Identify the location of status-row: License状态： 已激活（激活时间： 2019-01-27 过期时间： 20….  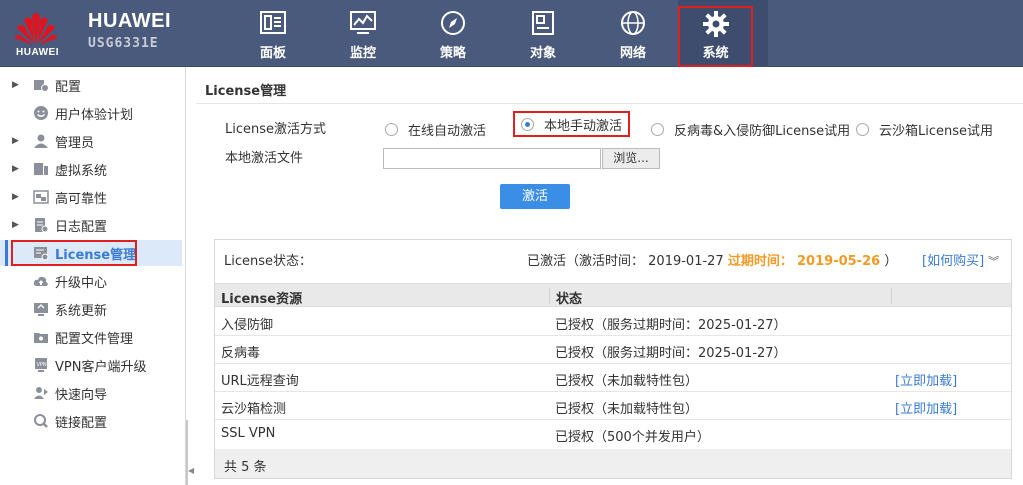
(613, 259).